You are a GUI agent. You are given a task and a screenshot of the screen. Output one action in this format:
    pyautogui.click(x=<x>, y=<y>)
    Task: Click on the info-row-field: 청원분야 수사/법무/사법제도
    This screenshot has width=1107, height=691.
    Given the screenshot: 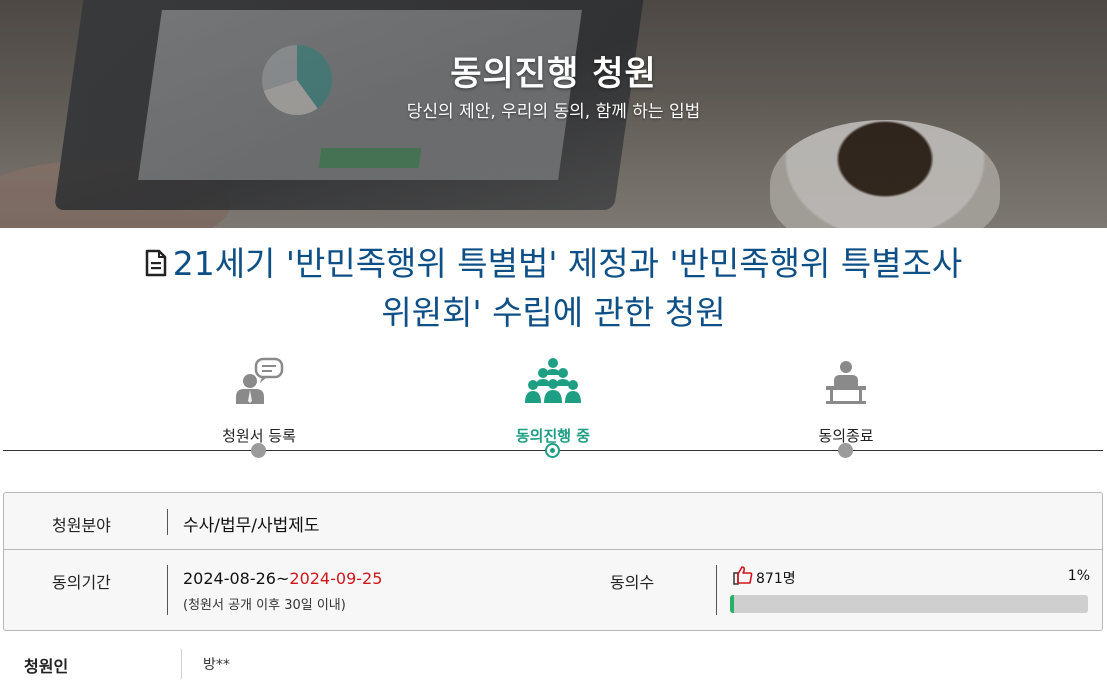 What is the action you would take?
    pyautogui.click(x=553, y=521)
    